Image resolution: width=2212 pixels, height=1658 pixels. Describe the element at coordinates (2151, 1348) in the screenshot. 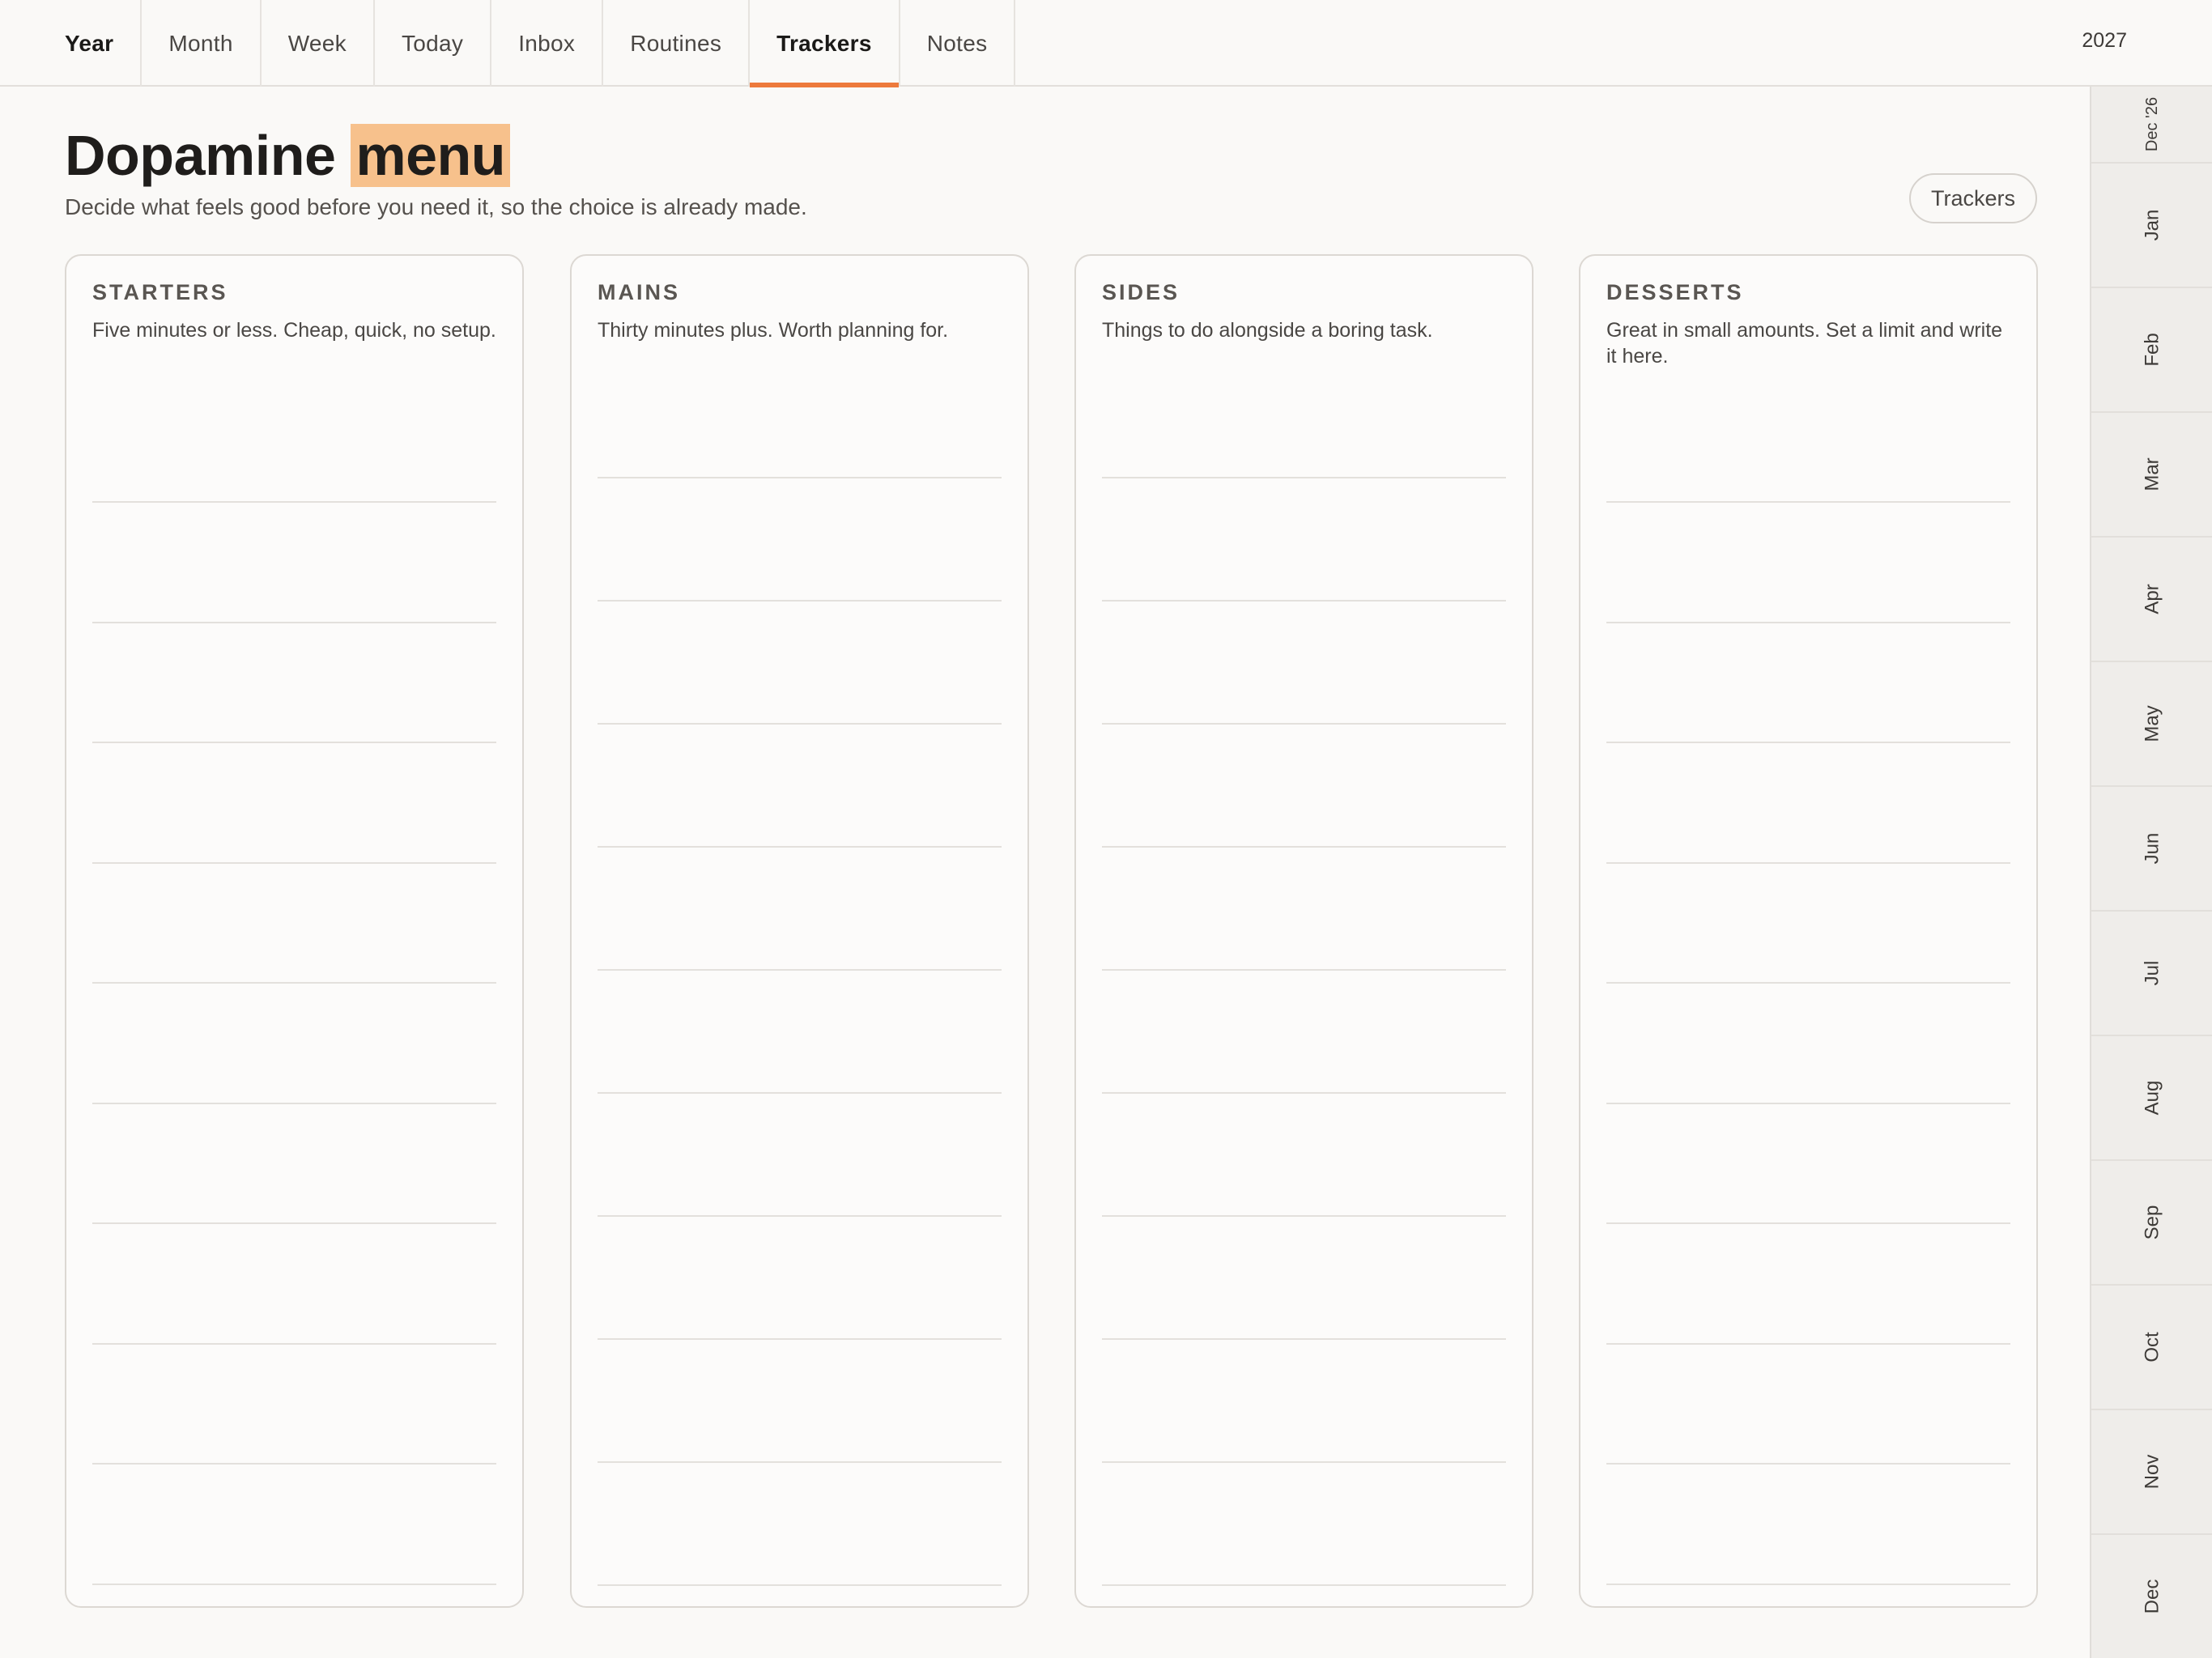

I see `month-tab-oct: Oct` at that location.